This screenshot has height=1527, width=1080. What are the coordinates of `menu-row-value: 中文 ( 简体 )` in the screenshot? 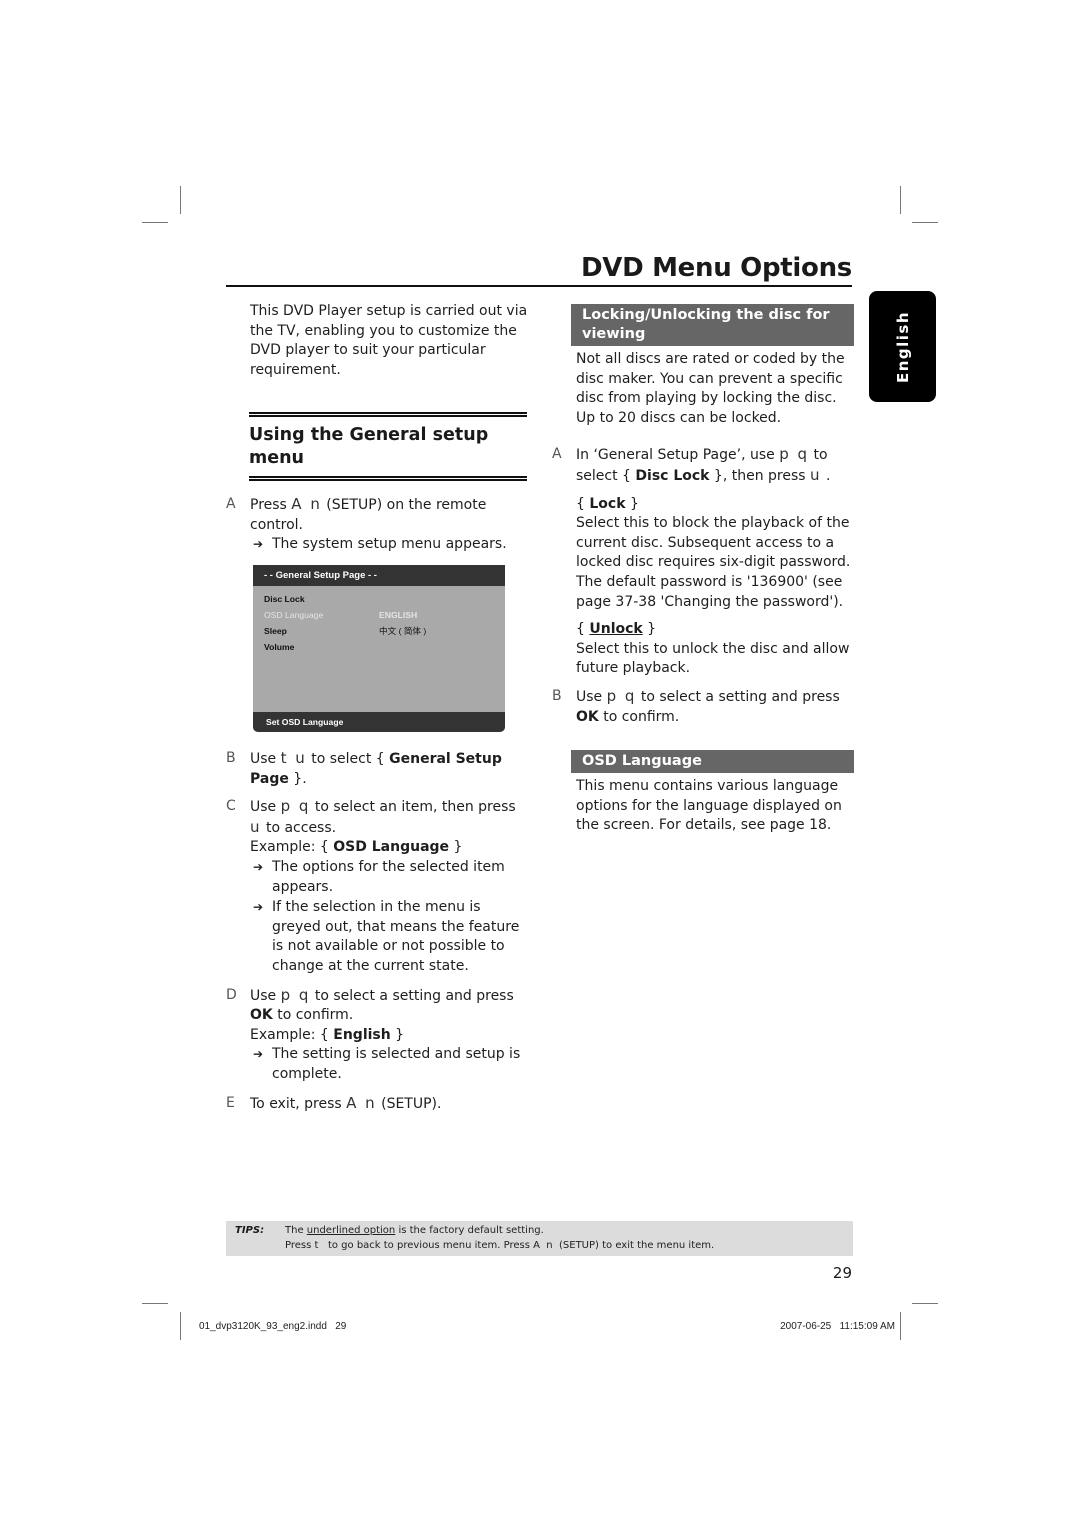 It's located at (403, 631).